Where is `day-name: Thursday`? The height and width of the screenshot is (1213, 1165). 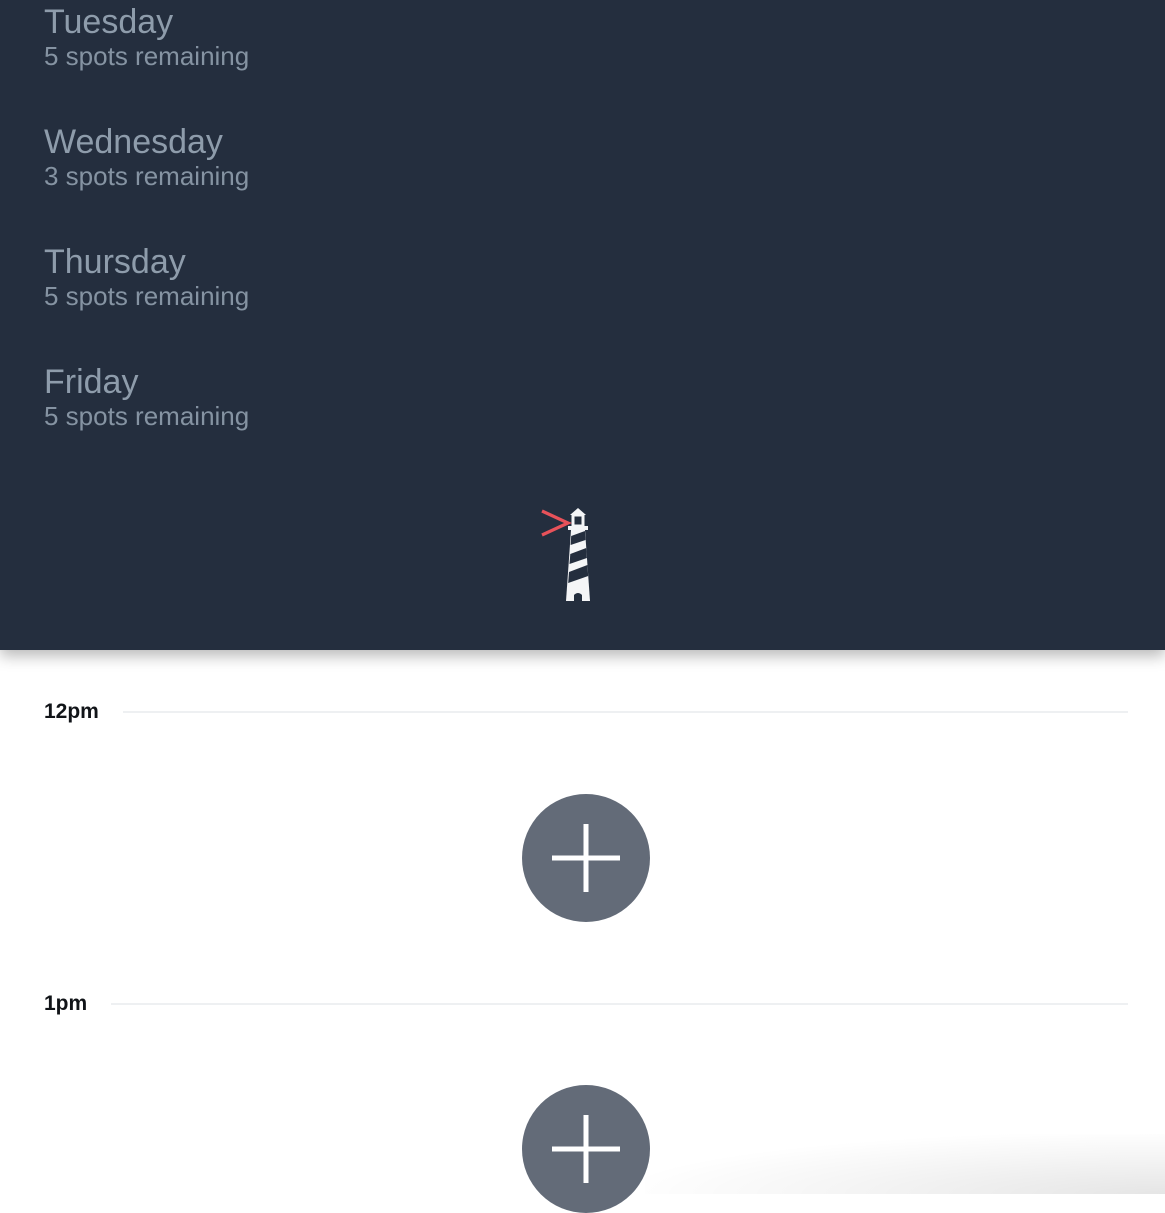
day-name: Thursday is located at coordinates (115, 262).